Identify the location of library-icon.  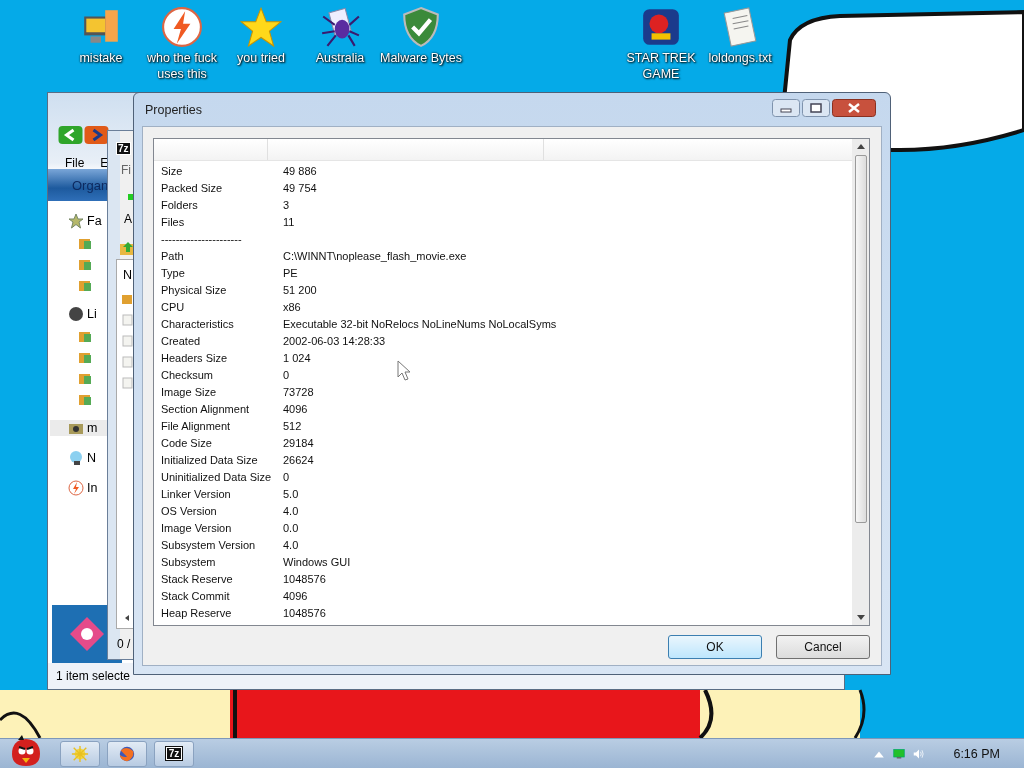
(76, 314).